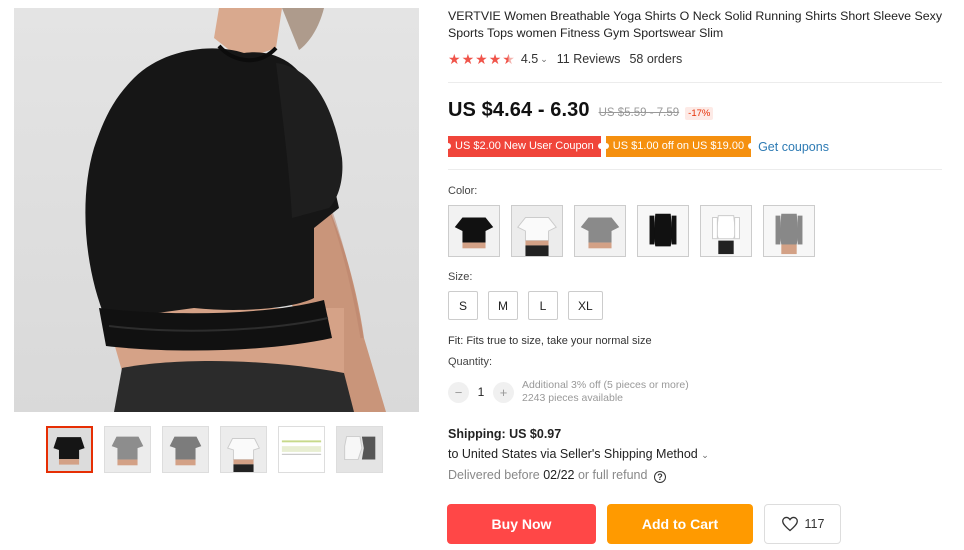  What do you see at coordinates (505, 434) in the screenshot?
I see `shipping-price: Shipping: US $0.97` at bounding box center [505, 434].